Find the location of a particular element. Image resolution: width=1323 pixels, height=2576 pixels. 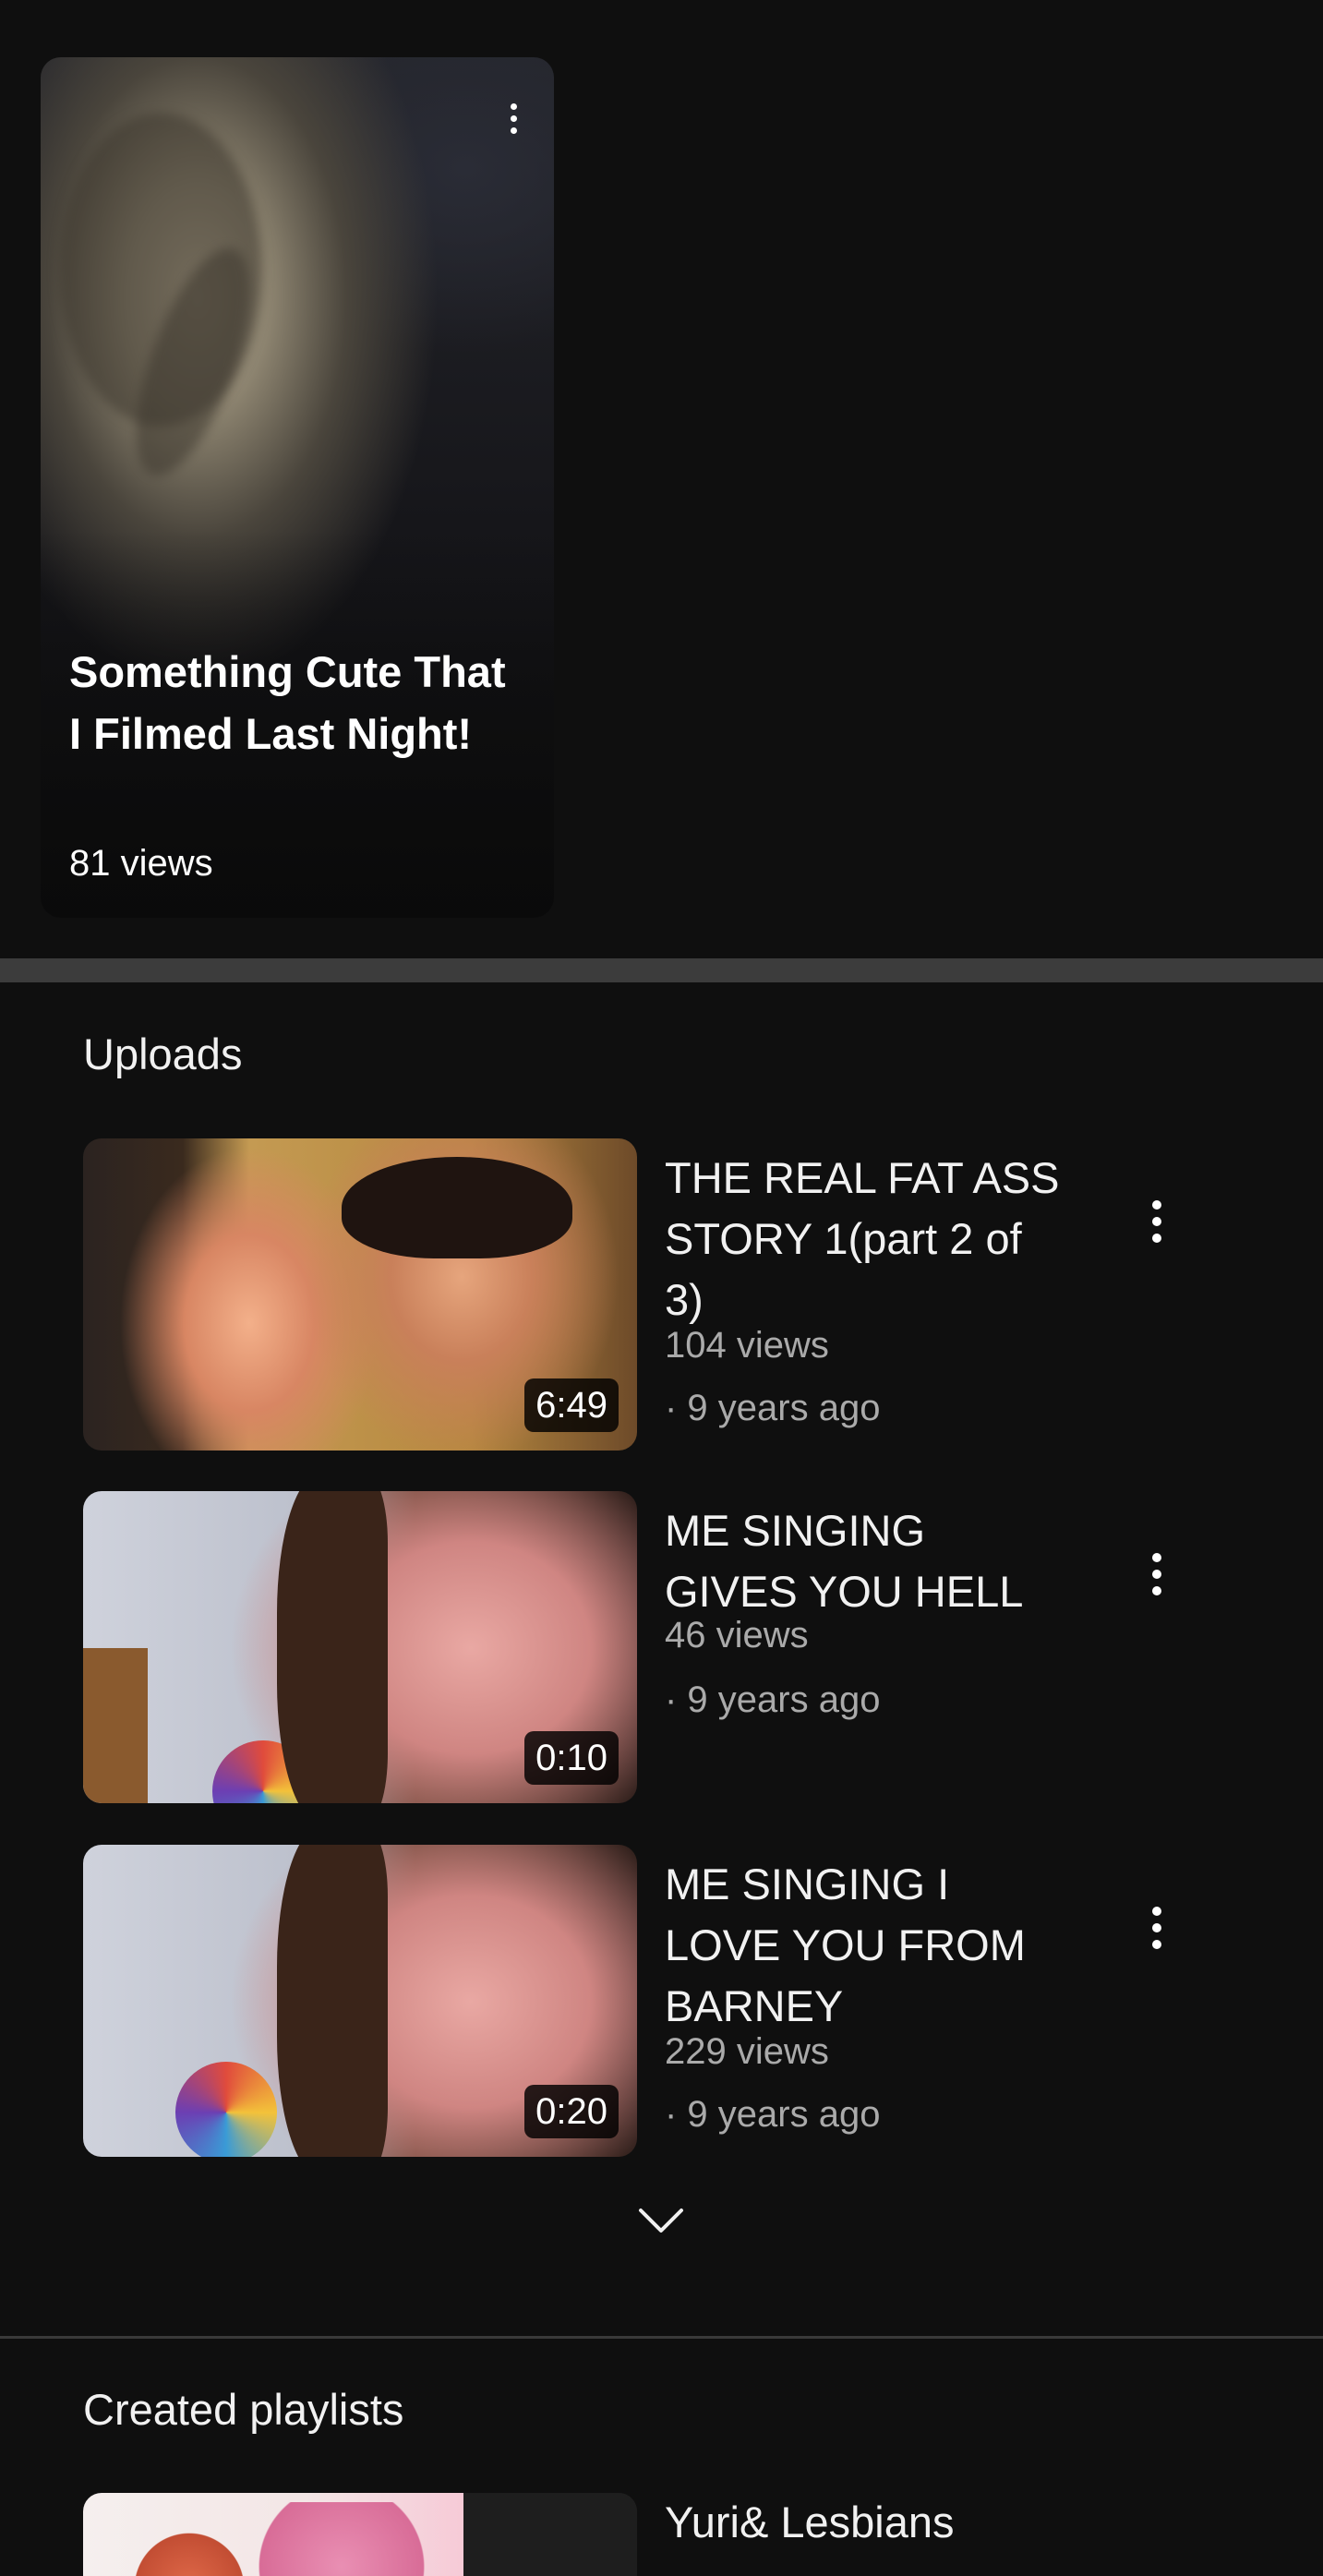

uploads-heading: Uploads is located at coordinates (163, 1053).